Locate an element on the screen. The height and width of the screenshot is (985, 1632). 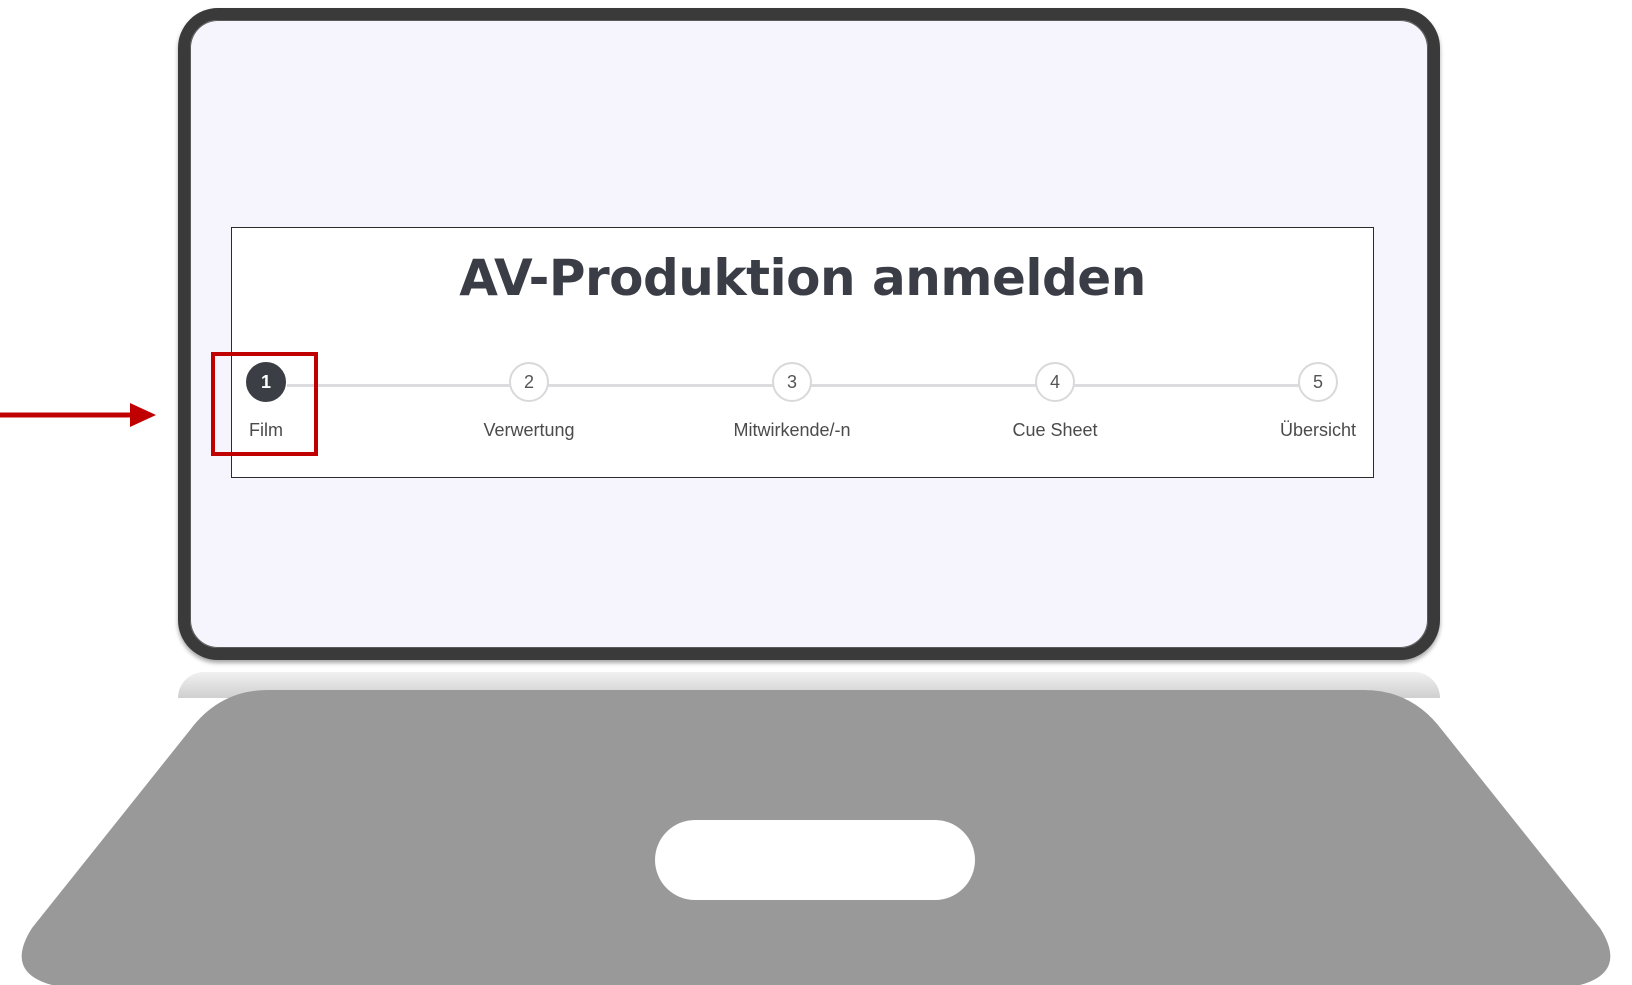
step-uebersicht: 5 Übersicht is located at coordinates (1318, 401).